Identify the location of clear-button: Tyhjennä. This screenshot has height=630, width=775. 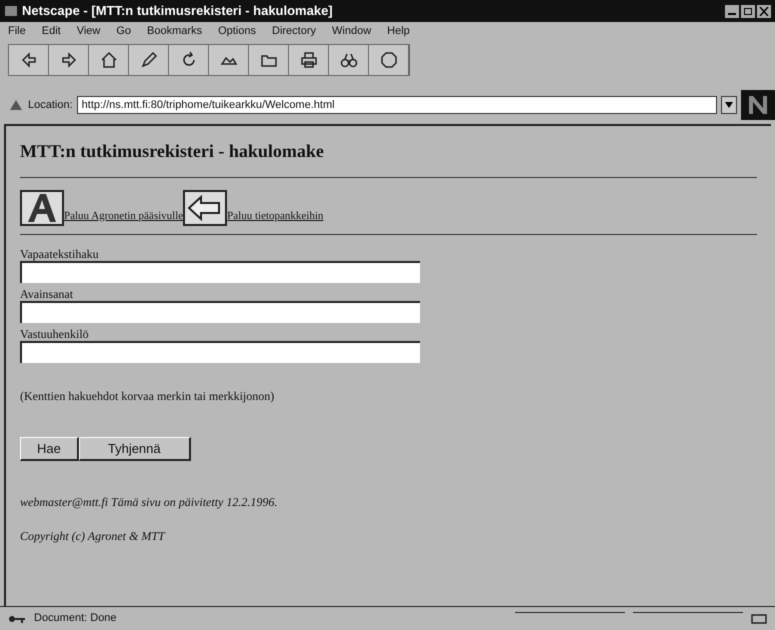
(134, 449).